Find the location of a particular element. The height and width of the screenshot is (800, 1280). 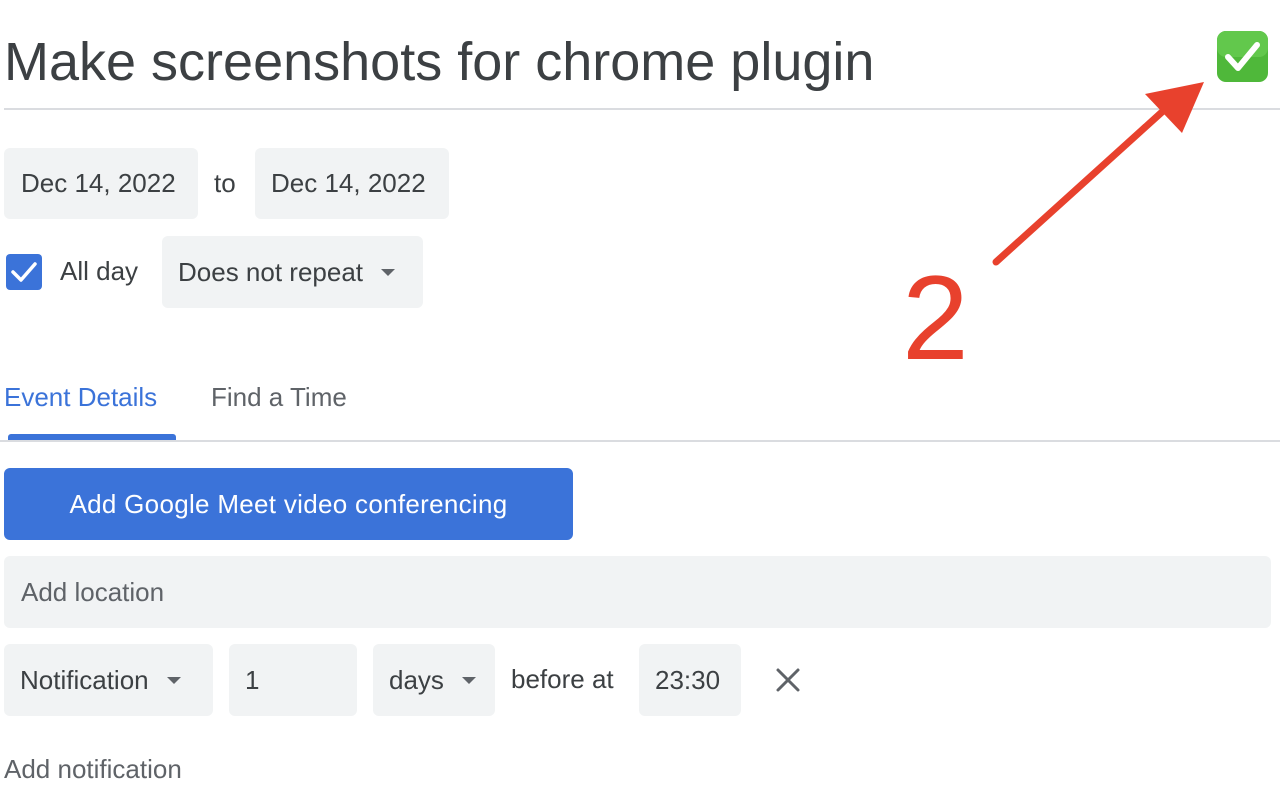

tab-divider is located at coordinates (640, 441).